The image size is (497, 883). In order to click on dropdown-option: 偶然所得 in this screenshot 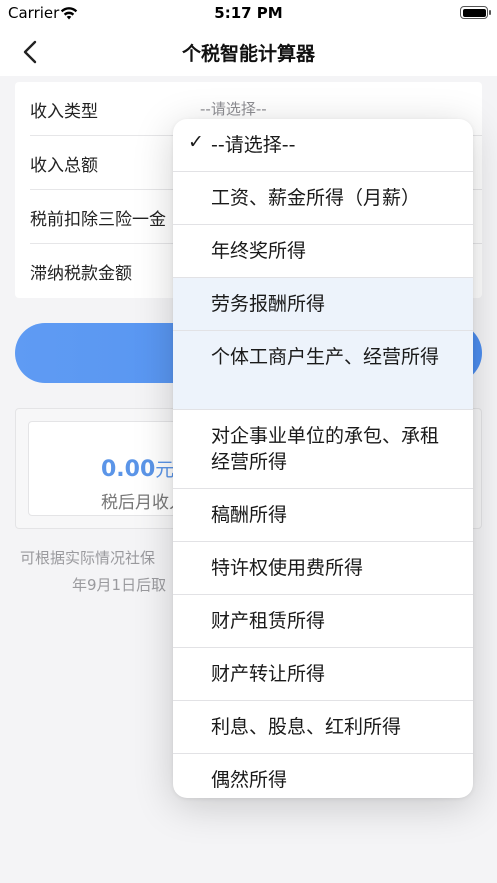, I will do `click(323, 776)`.